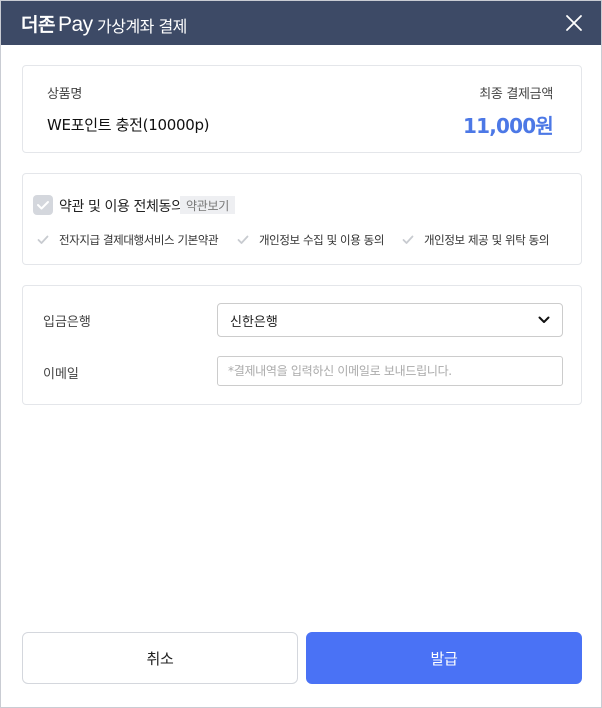 The height and width of the screenshot is (708, 602). I want to click on brand-pay: Pay, so click(75, 24).